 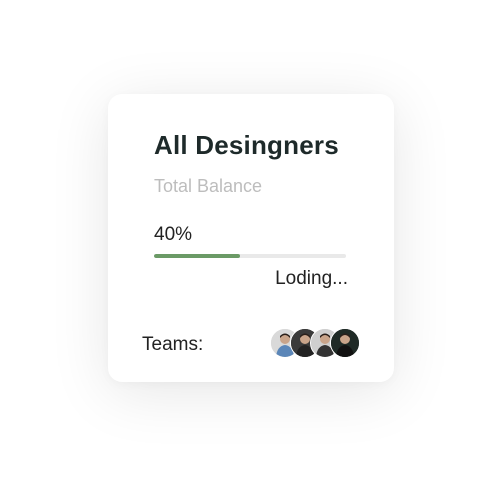 I want to click on team-member-avatar, so click(x=345, y=343).